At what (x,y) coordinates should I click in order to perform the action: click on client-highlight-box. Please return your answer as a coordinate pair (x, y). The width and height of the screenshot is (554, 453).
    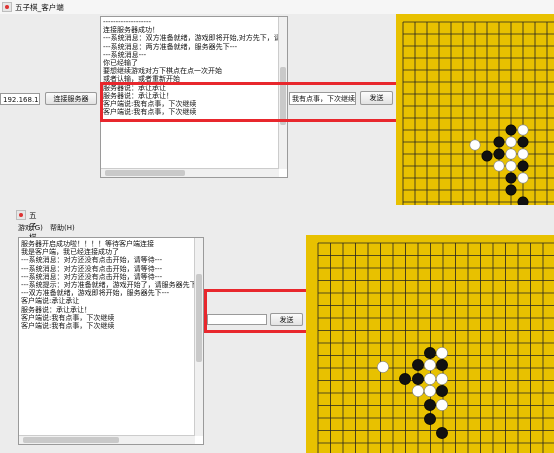
    Looking at the image, I should click on (250, 102).